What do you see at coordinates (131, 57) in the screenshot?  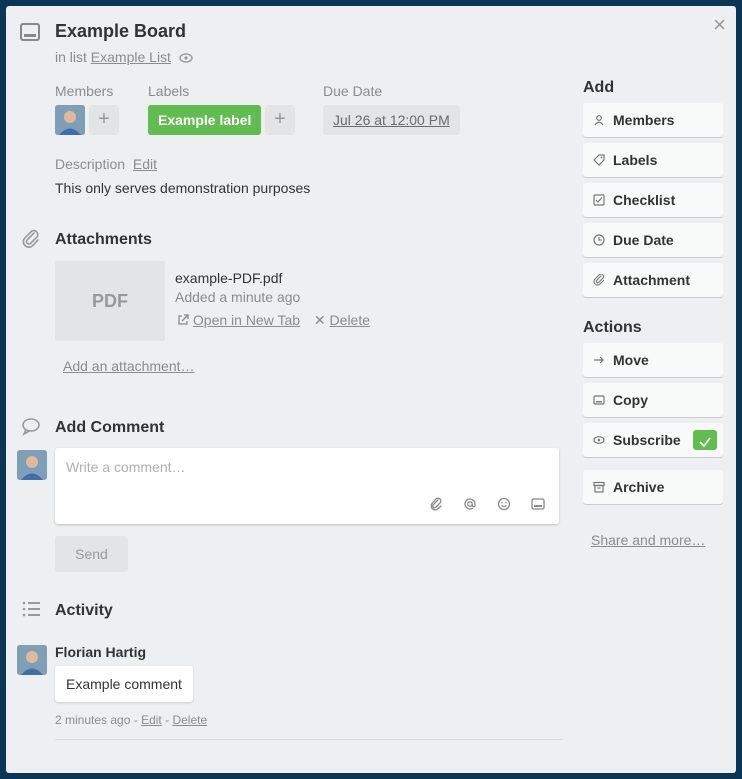 I see `list-link: Example List` at bounding box center [131, 57].